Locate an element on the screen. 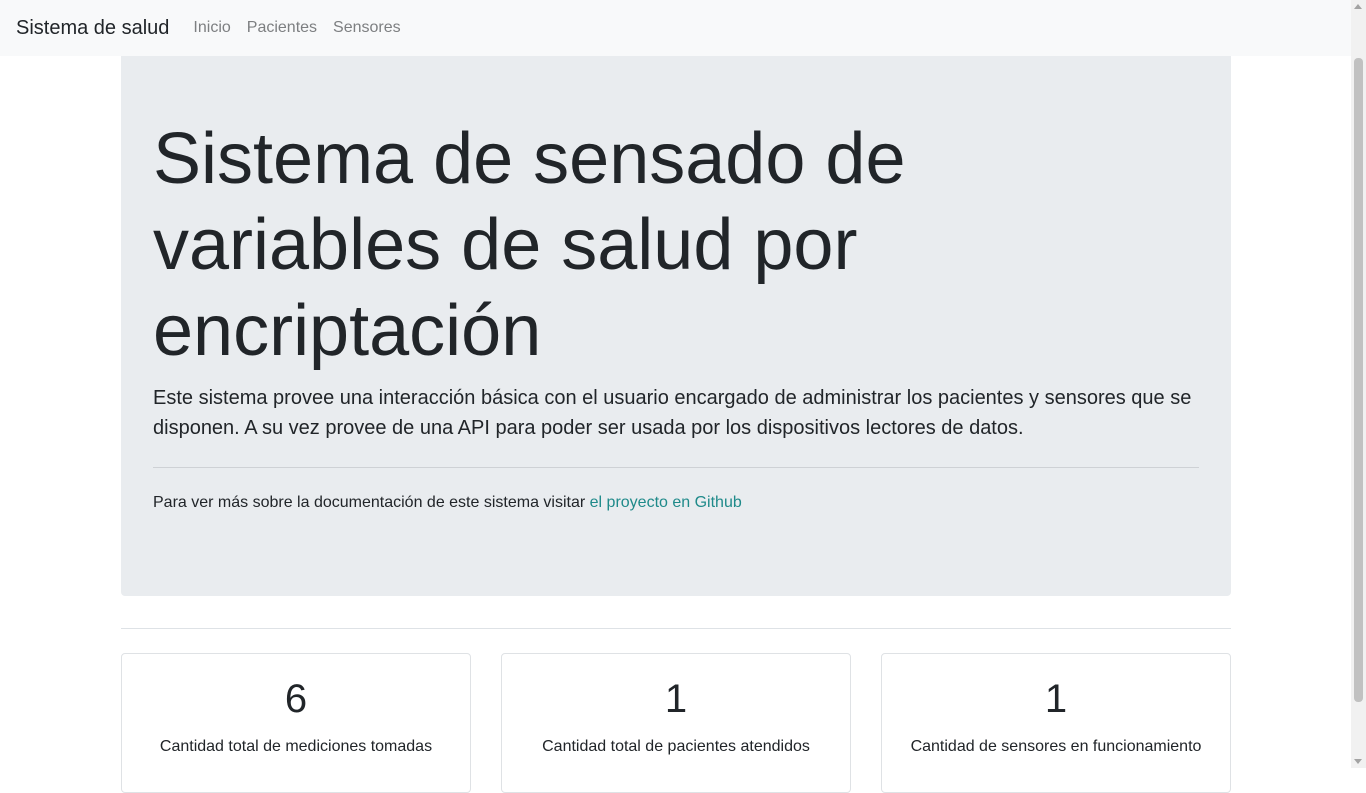  nav-link-inicio: Inicio is located at coordinates (211, 28).